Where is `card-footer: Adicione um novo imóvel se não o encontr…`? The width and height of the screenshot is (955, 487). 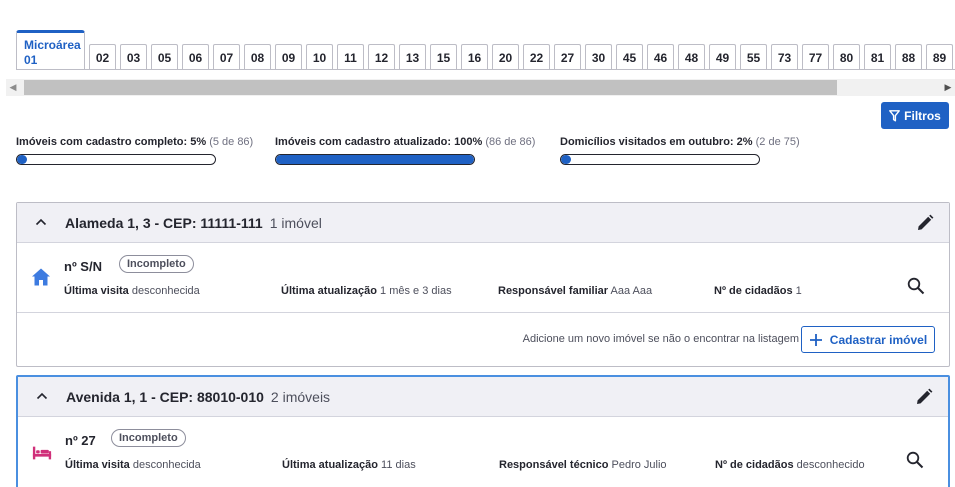
card-footer: Adicione um novo imóvel se não o encontr… is located at coordinates (483, 339).